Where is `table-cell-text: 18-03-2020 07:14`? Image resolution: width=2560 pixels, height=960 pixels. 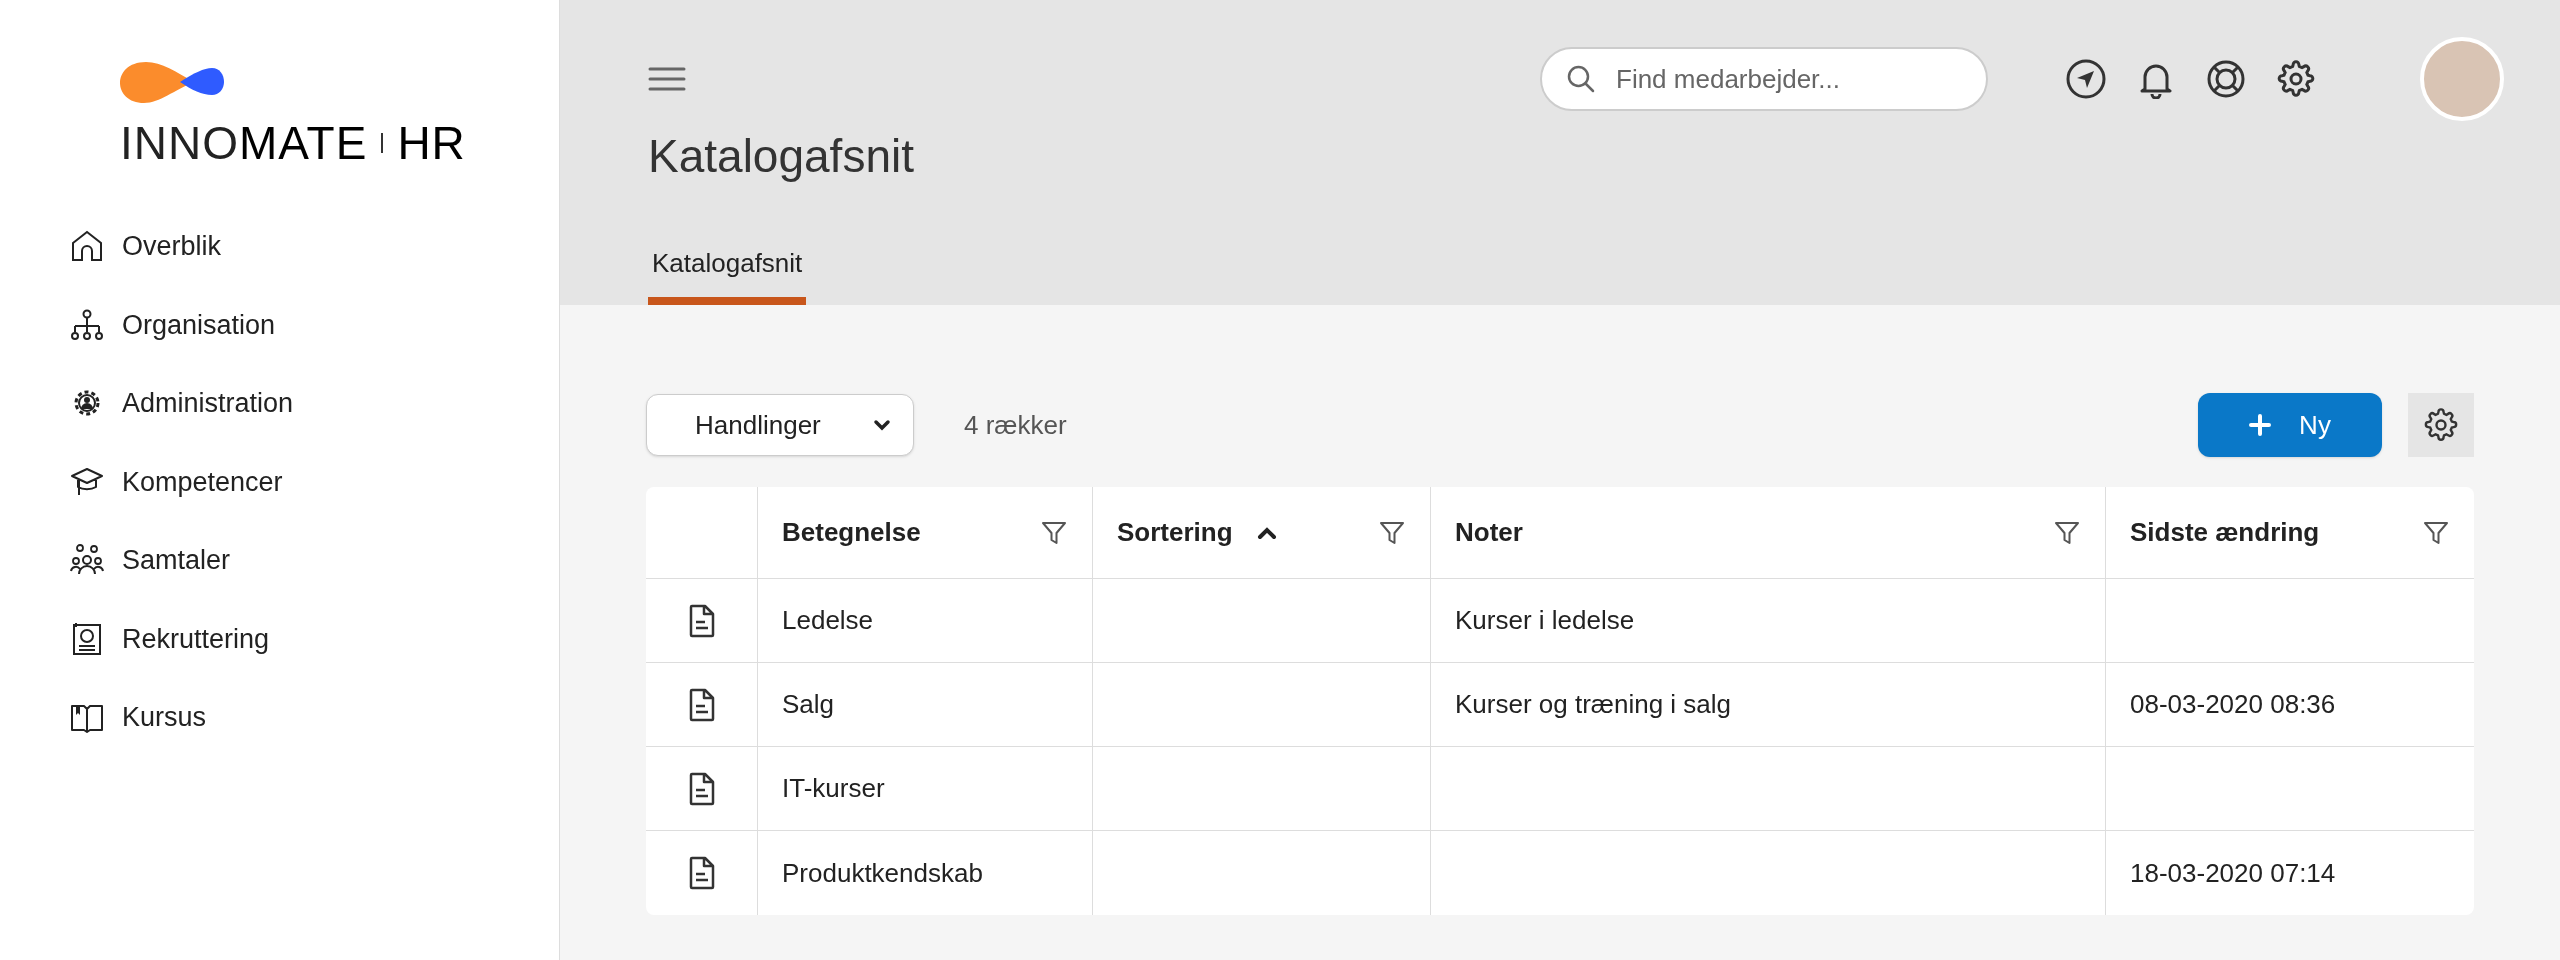
table-cell-text: 18-03-2020 07:14 is located at coordinates (2233, 873).